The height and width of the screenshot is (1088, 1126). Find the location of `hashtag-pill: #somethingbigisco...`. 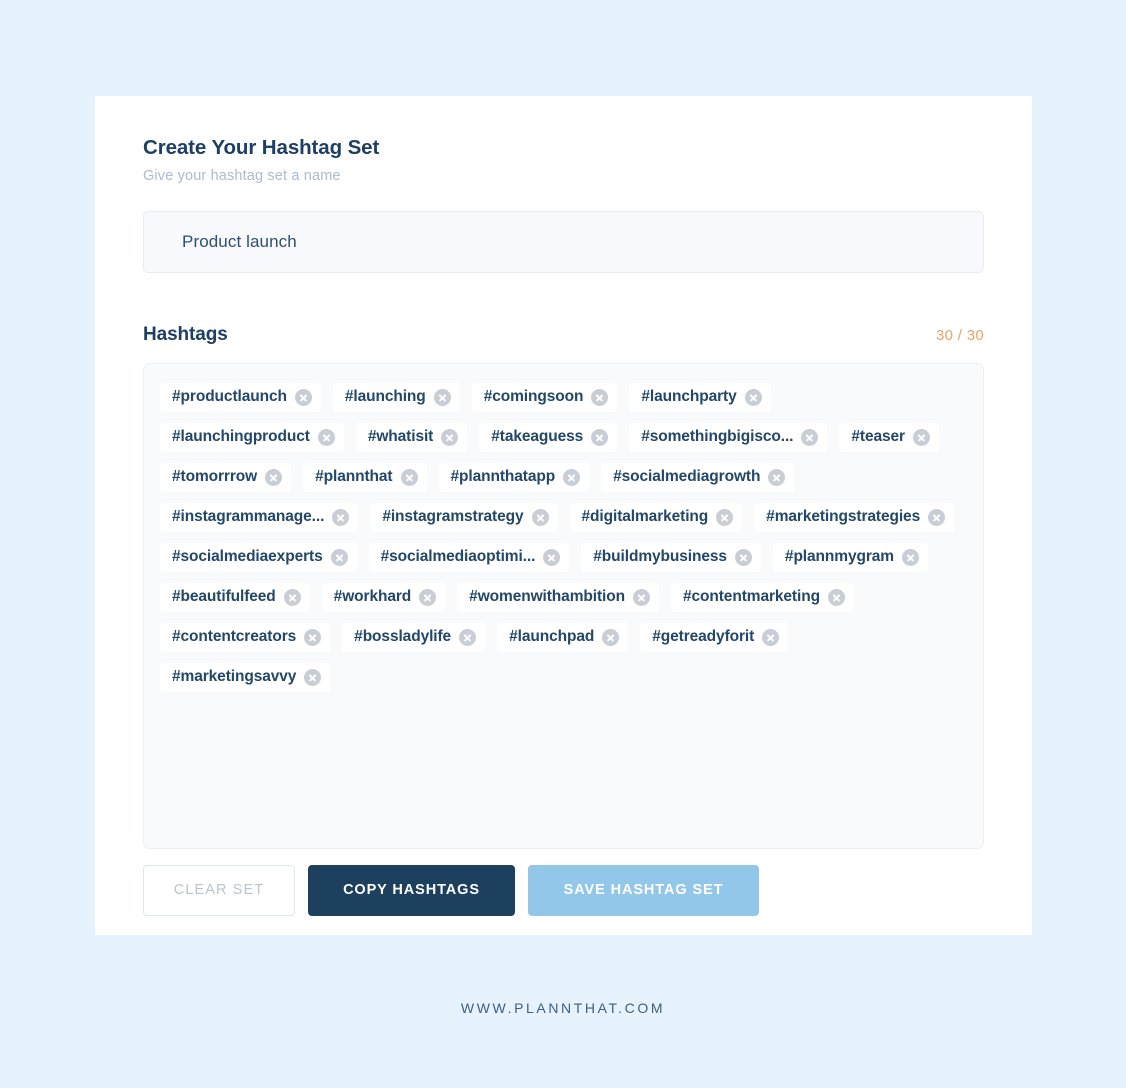

hashtag-pill: #somethingbigisco... is located at coordinates (728, 437).